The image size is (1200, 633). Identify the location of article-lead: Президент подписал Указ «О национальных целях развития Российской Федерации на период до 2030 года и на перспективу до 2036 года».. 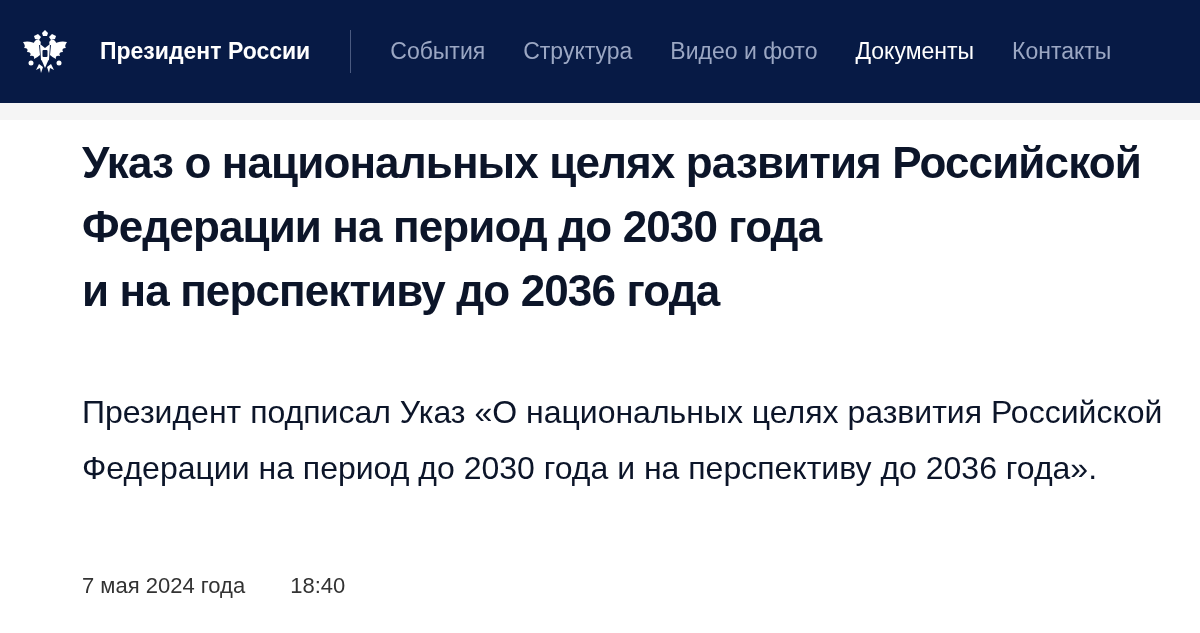
(623, 440).